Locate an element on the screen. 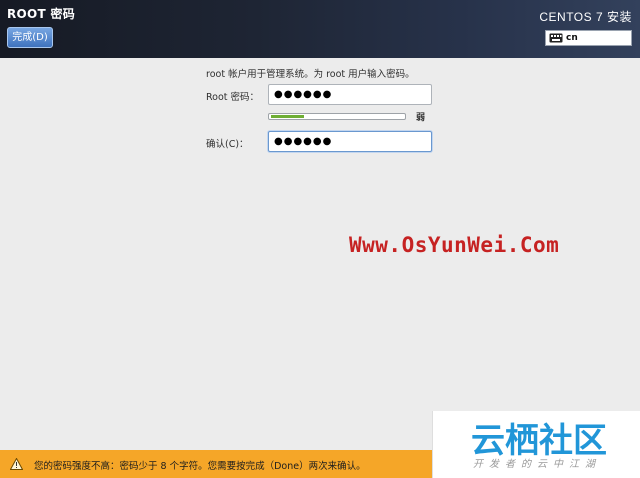 The height and width of the screenshot is (478, 640). warning-icon is located at coordinates (16, 464).